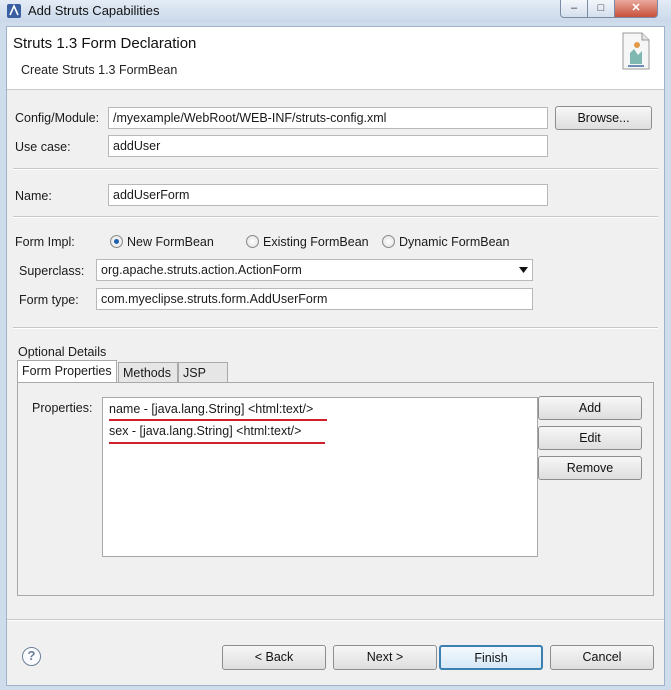  I want to click on use-case-label: Use case:, so click(43, 147).